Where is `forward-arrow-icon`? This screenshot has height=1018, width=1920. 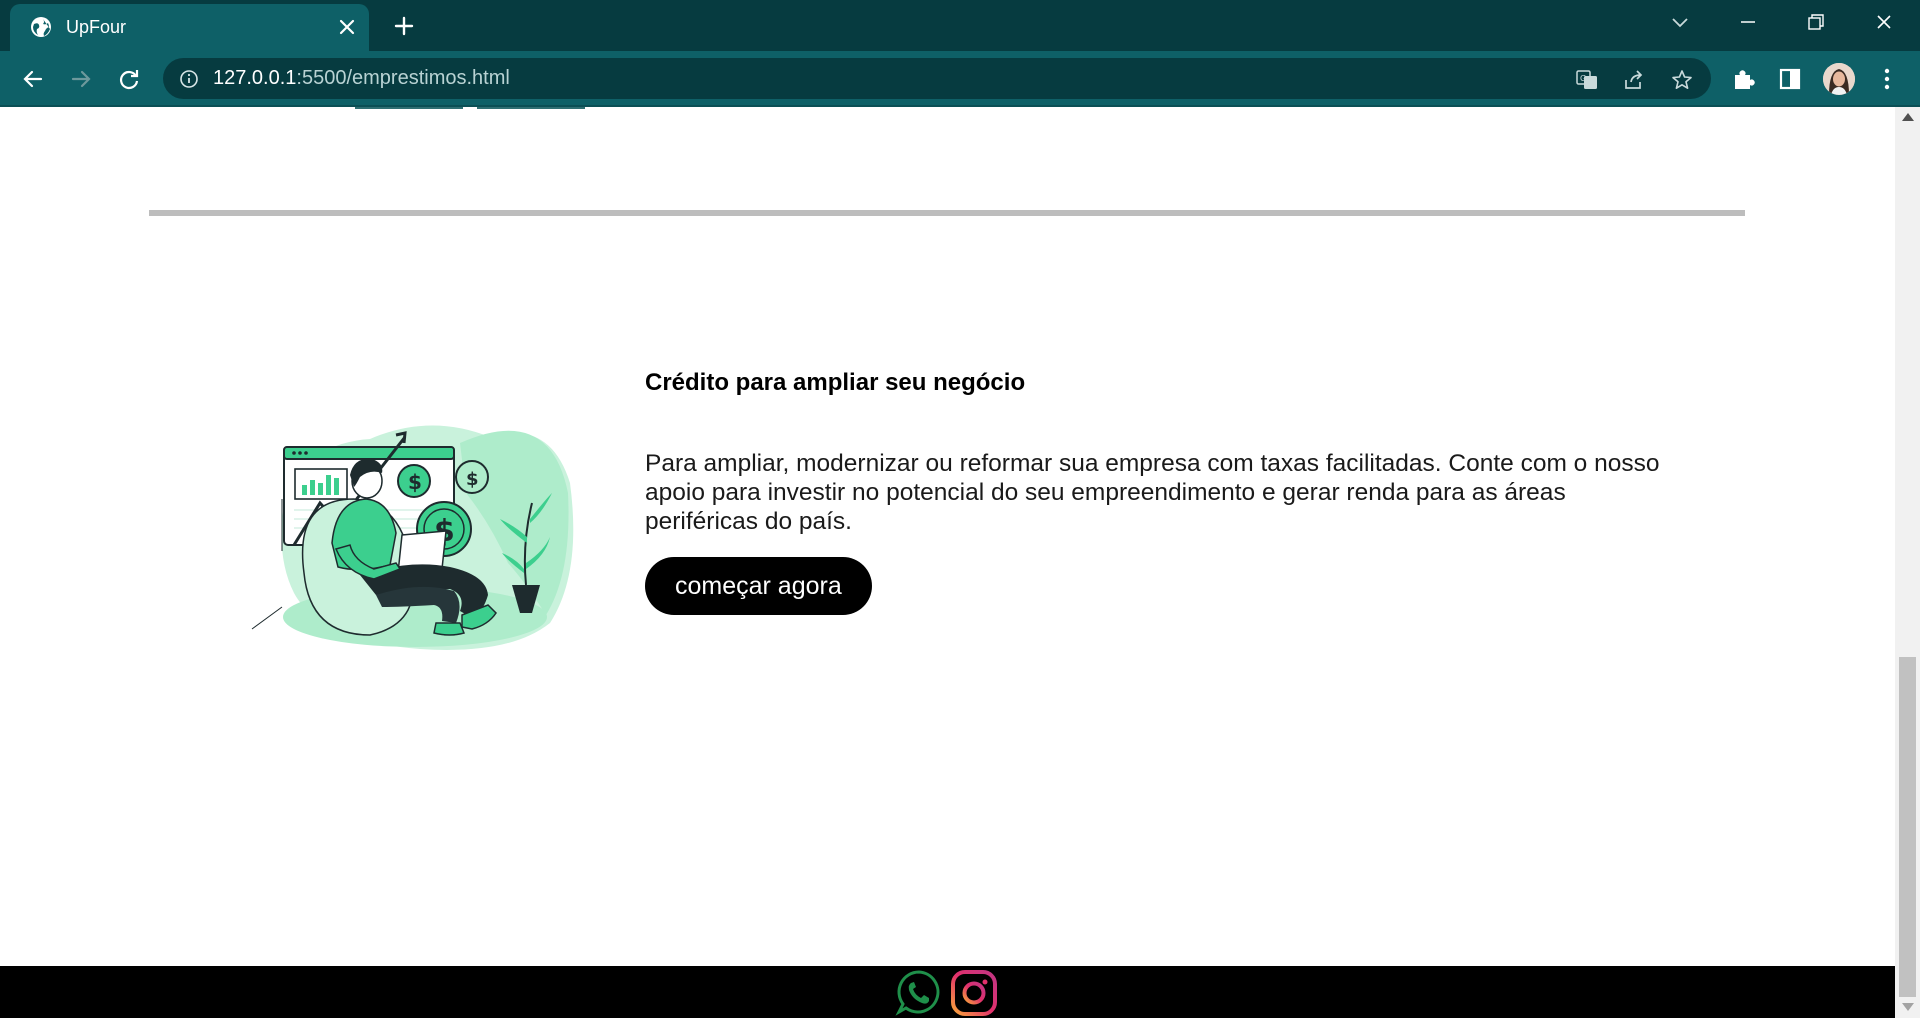 forward-arrow-icon is located at coordinates (81, 79).